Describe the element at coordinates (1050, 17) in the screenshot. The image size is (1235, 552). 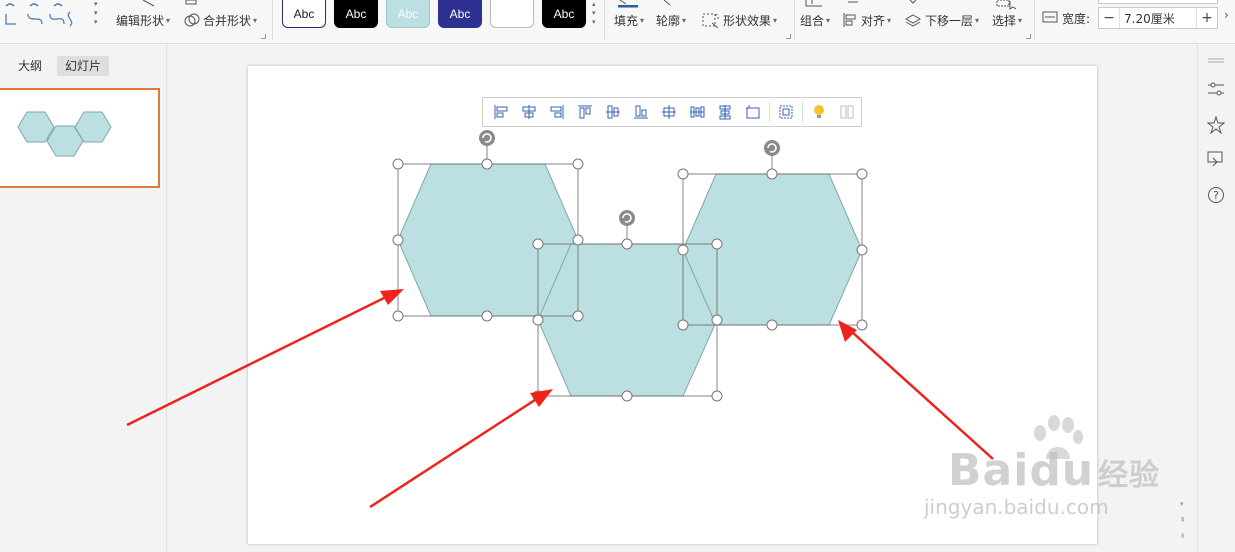
I see `width-icon` at that location.